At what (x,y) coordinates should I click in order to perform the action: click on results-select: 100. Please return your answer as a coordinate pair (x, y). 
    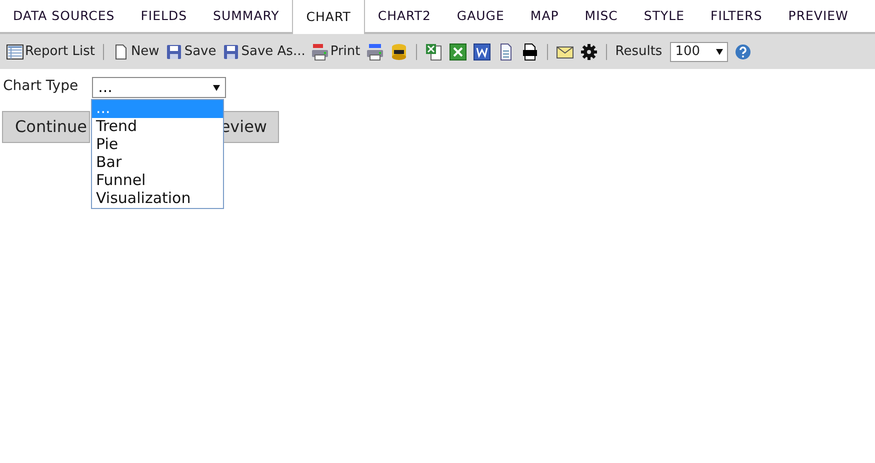
    Looking at the image, I should click on (699, 52).